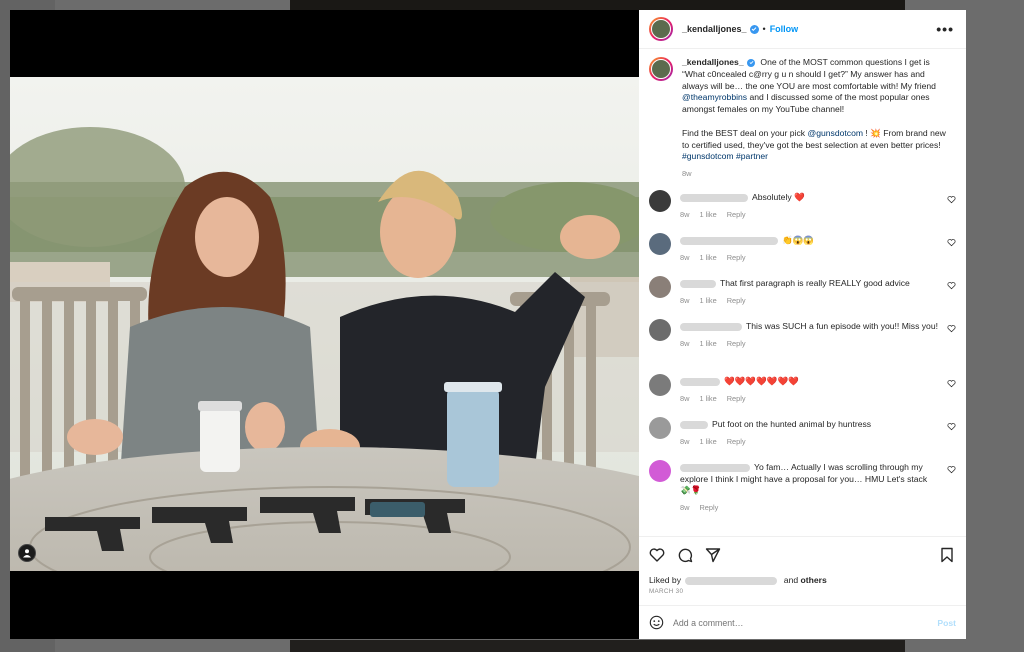  Describe the element at coordinates (802, 554) in the screenshot. I see `post-actions-bar` at that location.